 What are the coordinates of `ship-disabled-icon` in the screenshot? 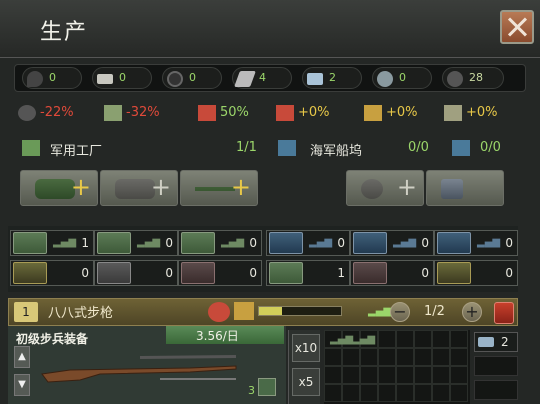 It's located at (372, 189).